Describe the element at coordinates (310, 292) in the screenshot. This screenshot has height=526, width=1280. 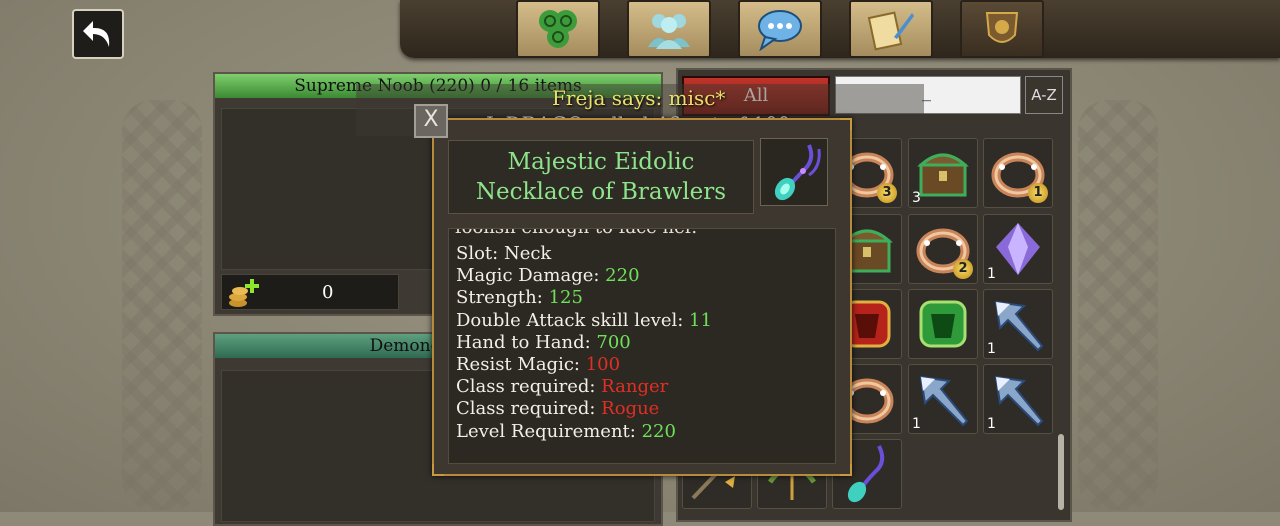
I see `gold-offer-field: 0` at that location.